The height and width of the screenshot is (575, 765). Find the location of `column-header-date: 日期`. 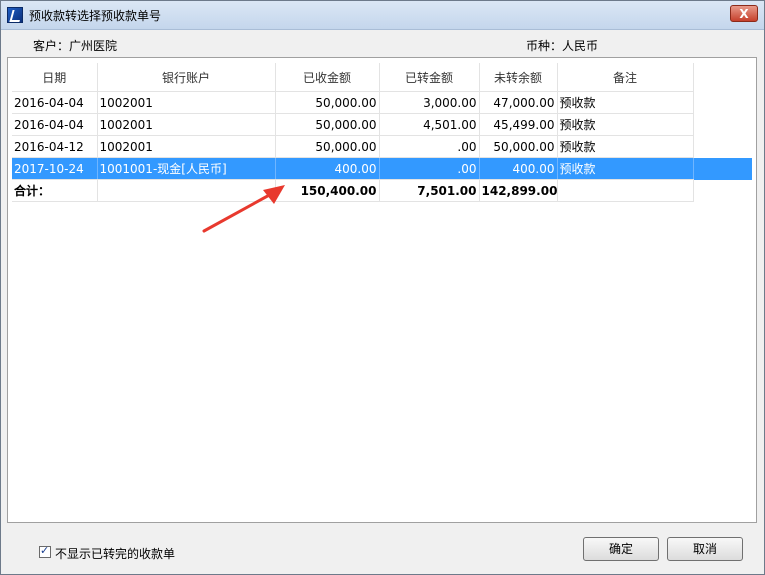

column-header-date: 日期 is located at coordinates (55, 77).